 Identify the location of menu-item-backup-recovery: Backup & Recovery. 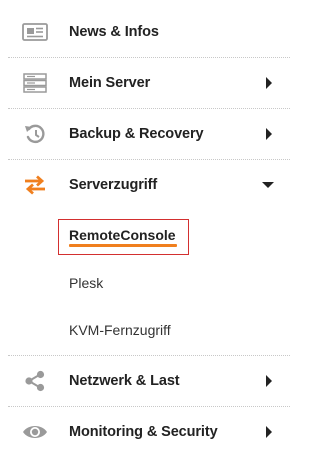
(145, 134).